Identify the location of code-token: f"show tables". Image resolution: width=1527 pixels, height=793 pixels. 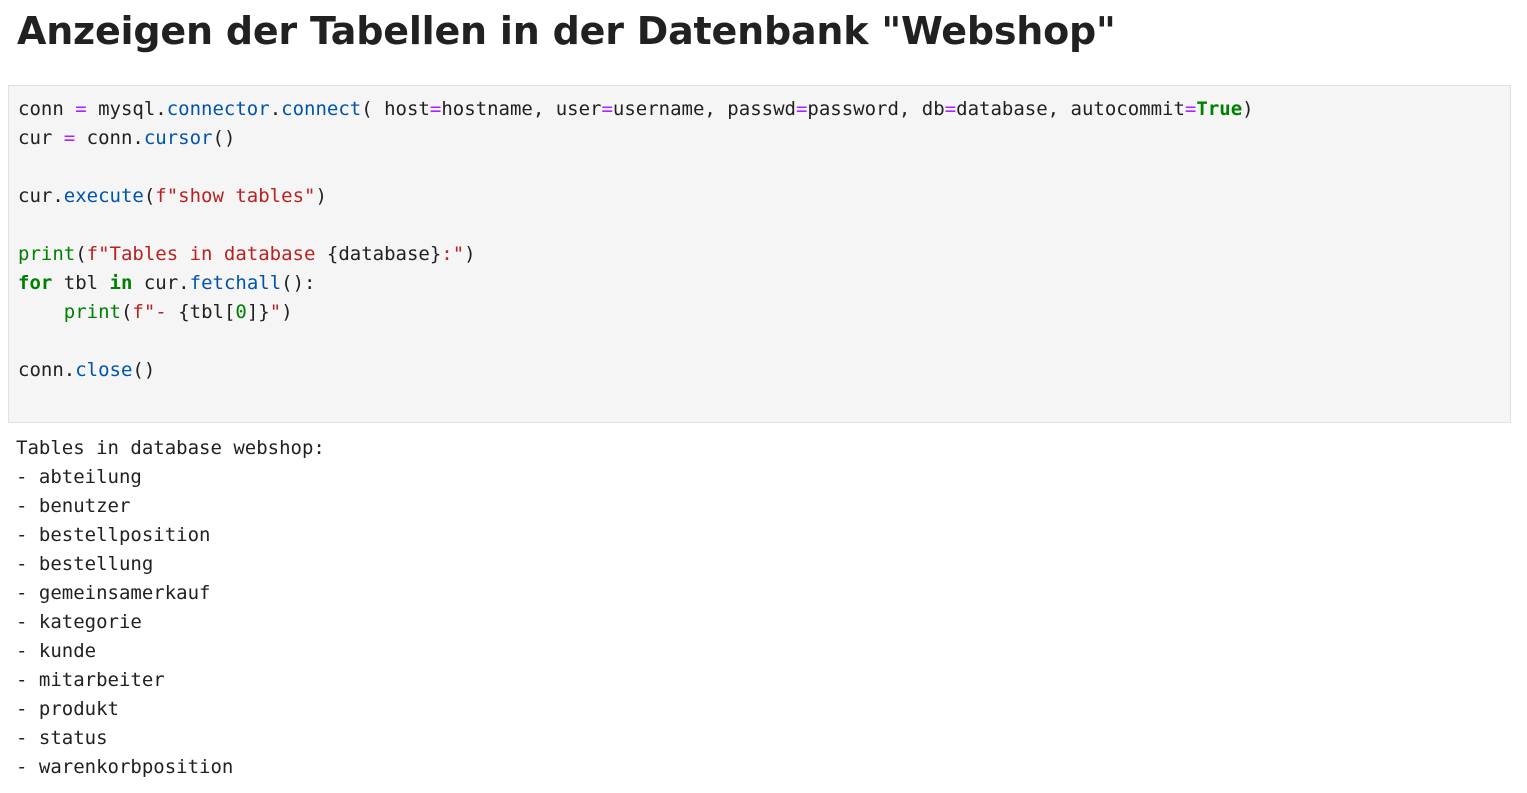
(235, 196).